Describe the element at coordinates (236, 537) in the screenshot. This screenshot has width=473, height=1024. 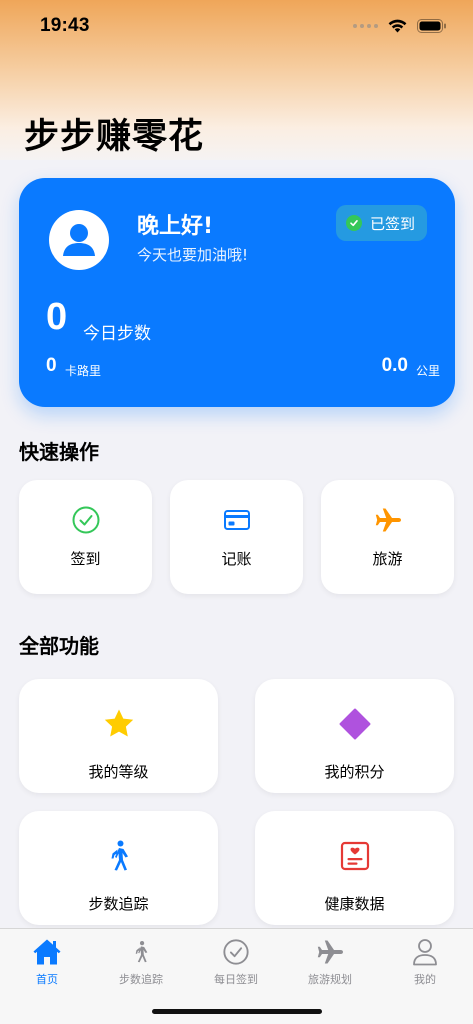
I see `quick-action-bookkeeping: 记账` at that location.